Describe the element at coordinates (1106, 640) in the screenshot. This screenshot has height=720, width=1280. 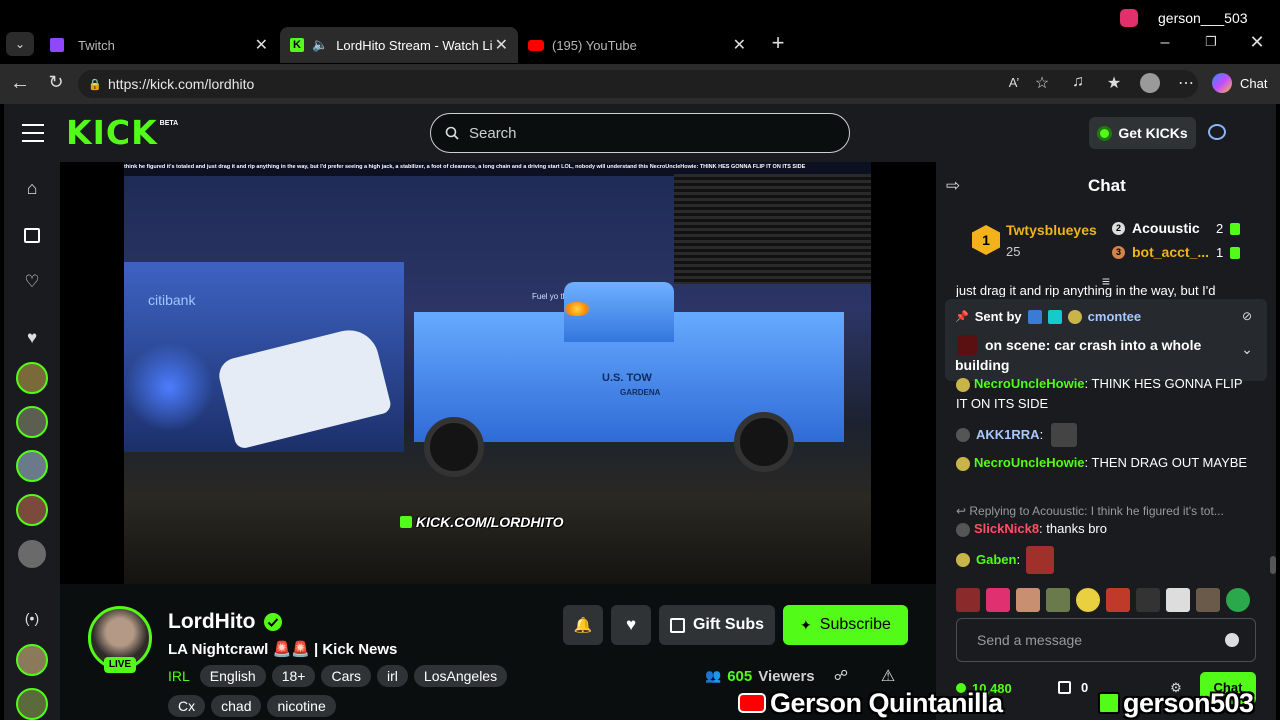
I see `chat-message-input: Send a message` at that location.